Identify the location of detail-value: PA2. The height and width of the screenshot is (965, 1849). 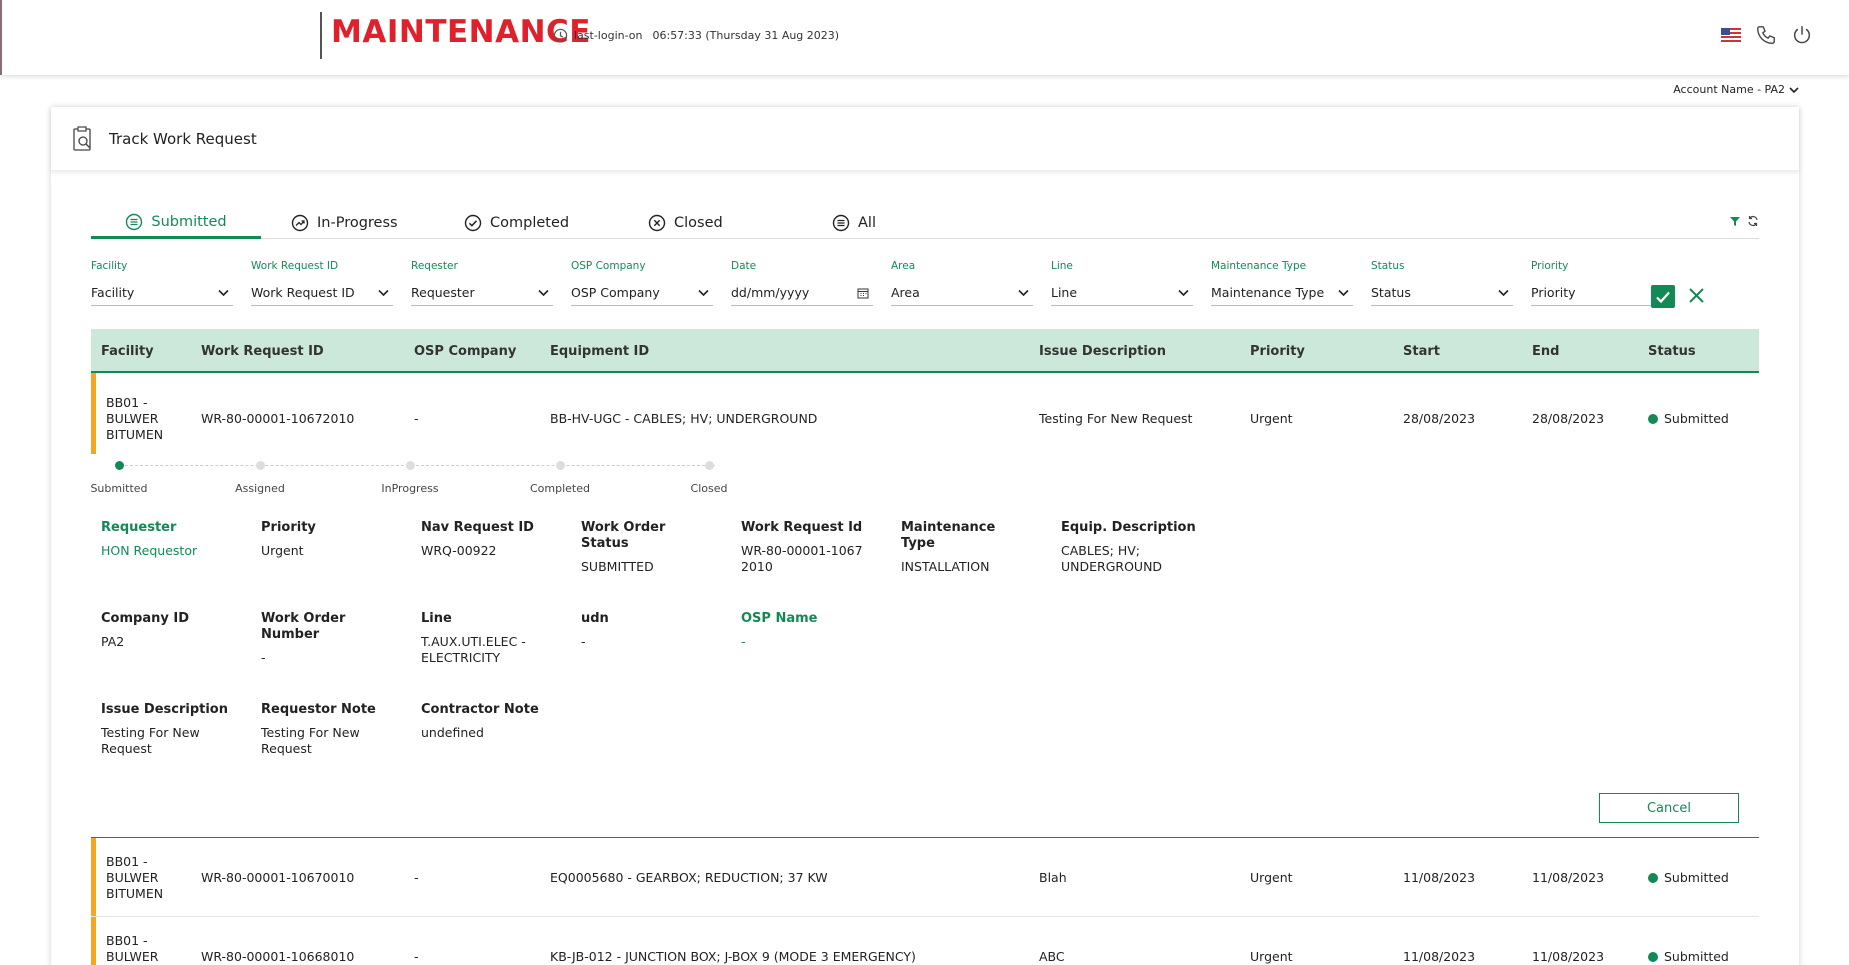
(113, 641).